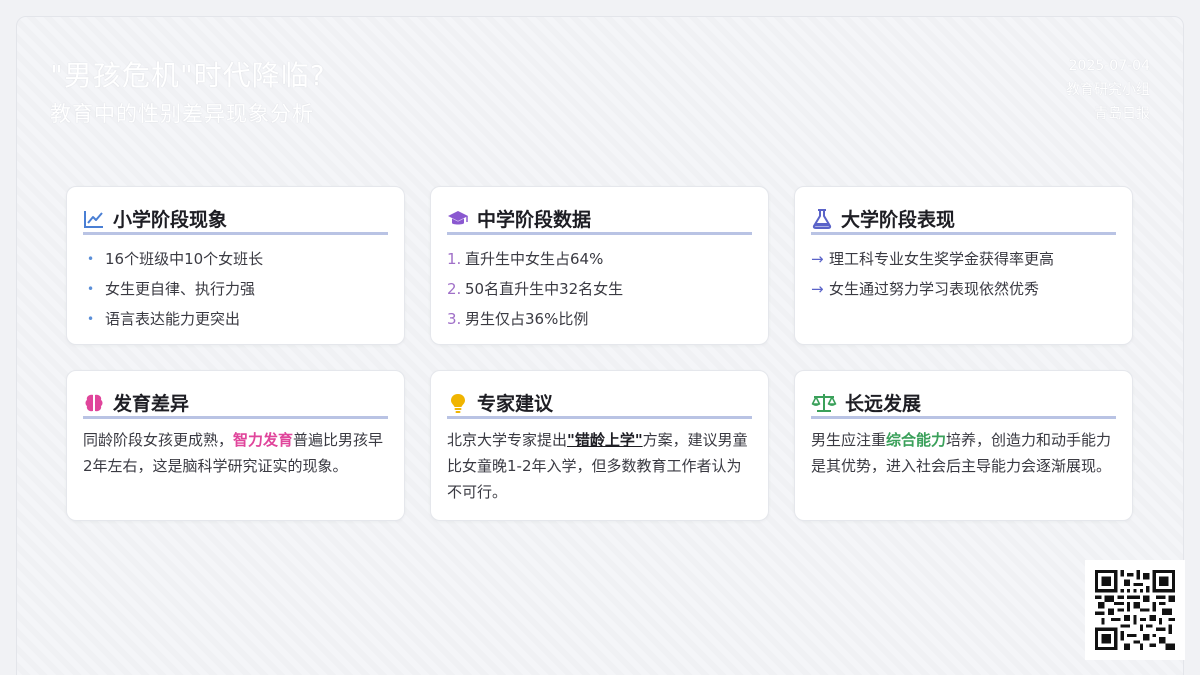 The width and height of the screenshot is (1200, 675). I want to click on list-item: • 女生更自律、执行力强, so click(237, 290).